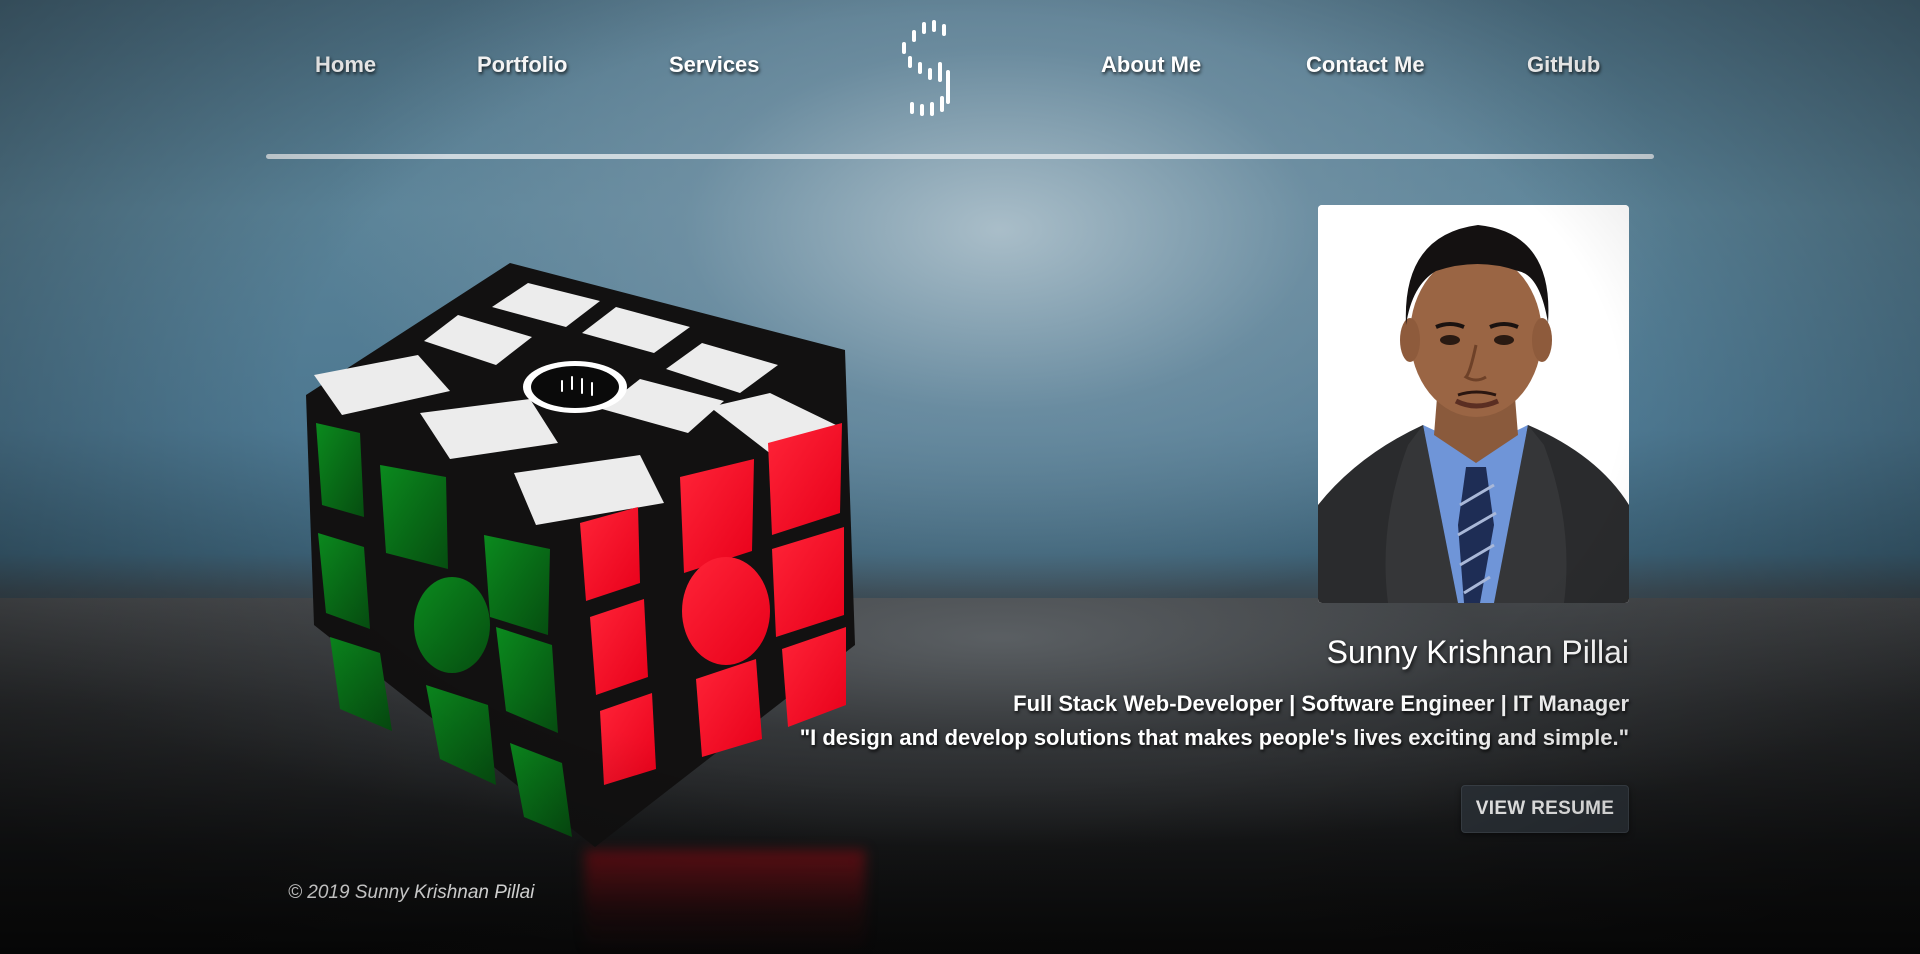 This screenshot has width=1920, height=954. Describe the element at coordinates (928, 70) in the screenshot. I see `dashed-s-logo-icon` at that location.